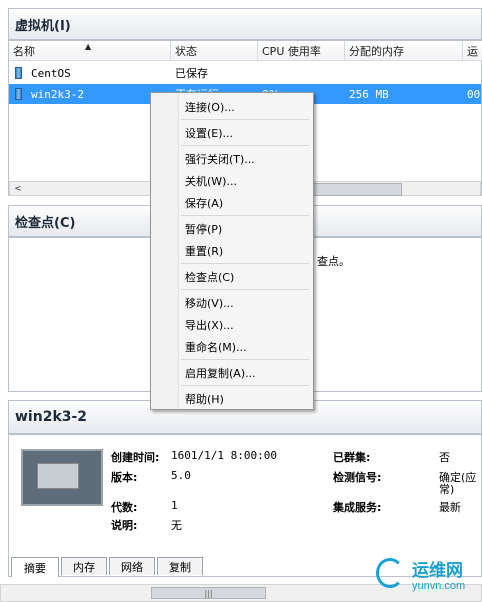  What do you see at coordinates (357, 507) in the screenshot?
I see `integration-label: 集成服务:` at bounding box center [357, 507].